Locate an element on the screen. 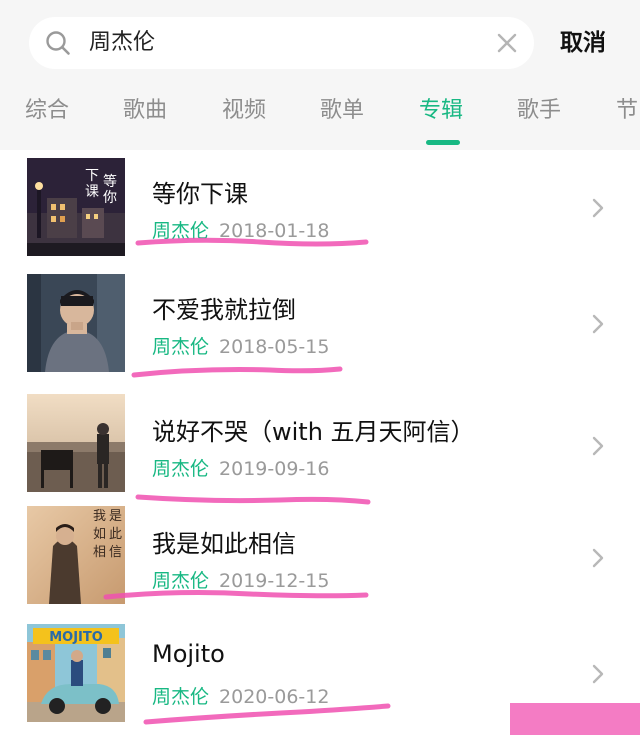 The width and height of the screenshot is (640, 735). album-meta: 周杰伦 2019-09-16 is located at coordinates (240, 467).